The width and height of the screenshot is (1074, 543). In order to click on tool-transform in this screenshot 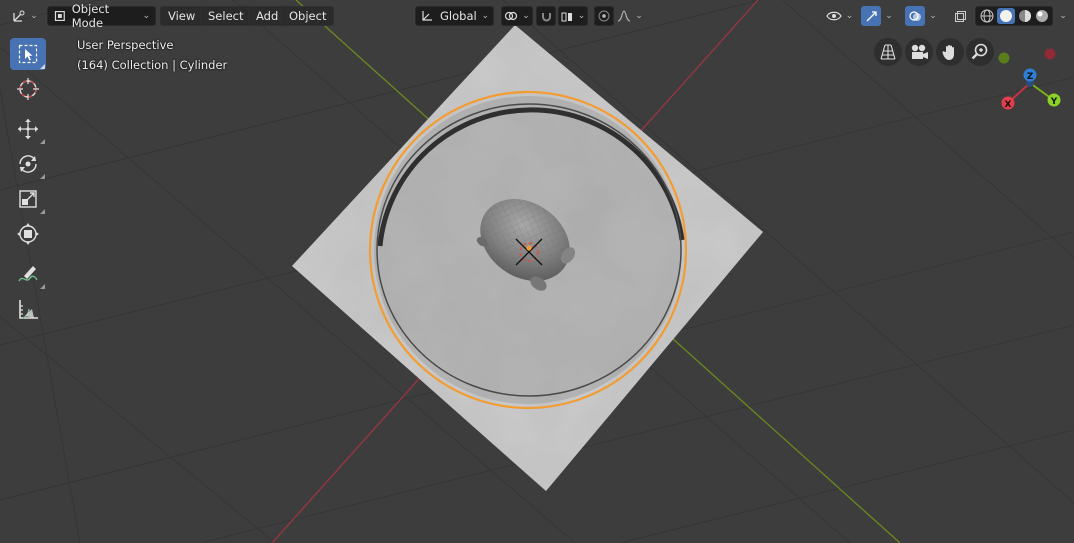, I will do `click(28, 234)`.